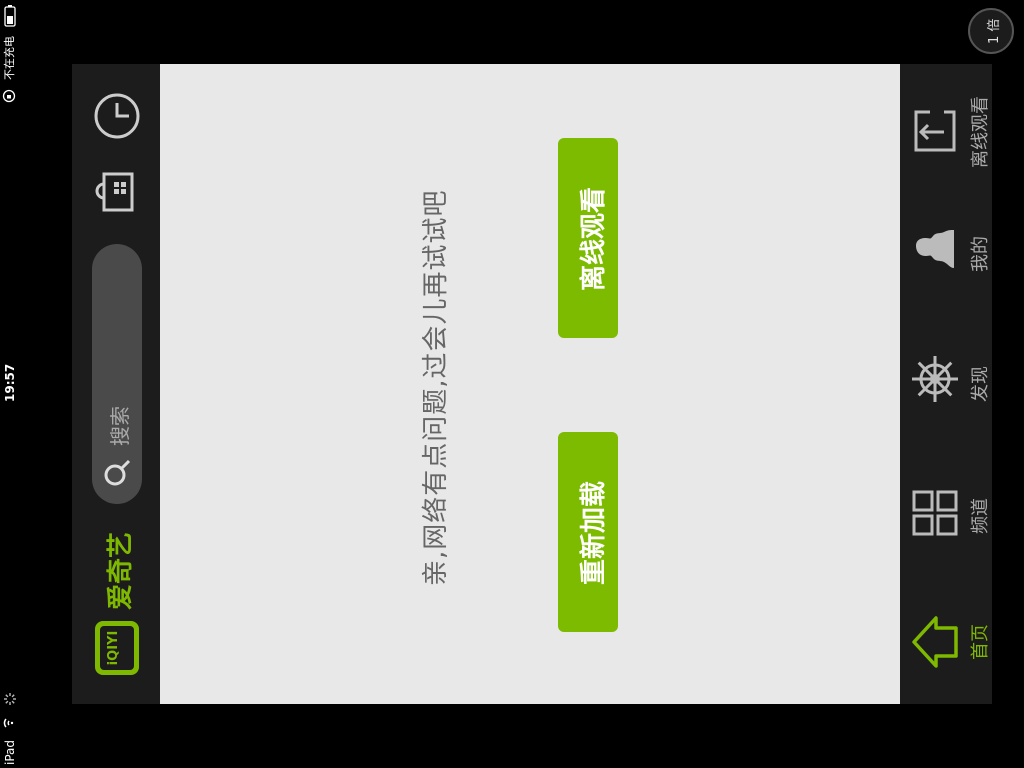 This screenshot has height=768, width=1024. I want to click on history-clock-icon, so click(117, 116).